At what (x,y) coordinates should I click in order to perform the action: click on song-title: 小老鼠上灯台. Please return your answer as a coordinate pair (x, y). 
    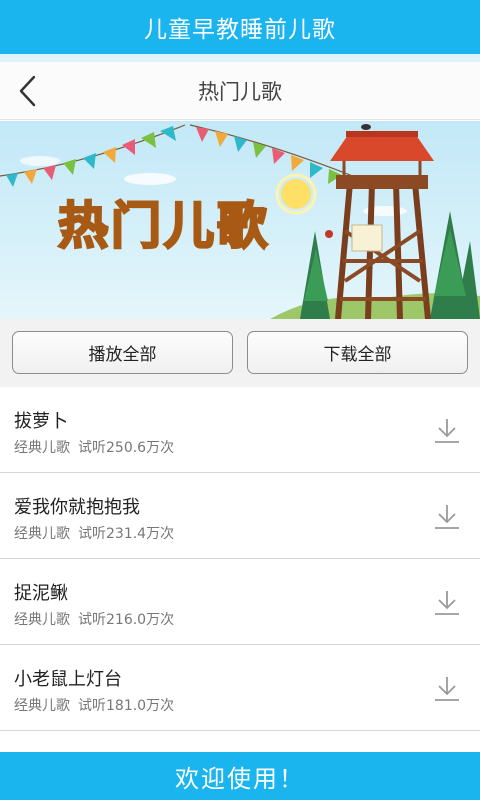
    Looking at the image, I should click on (68, 679).